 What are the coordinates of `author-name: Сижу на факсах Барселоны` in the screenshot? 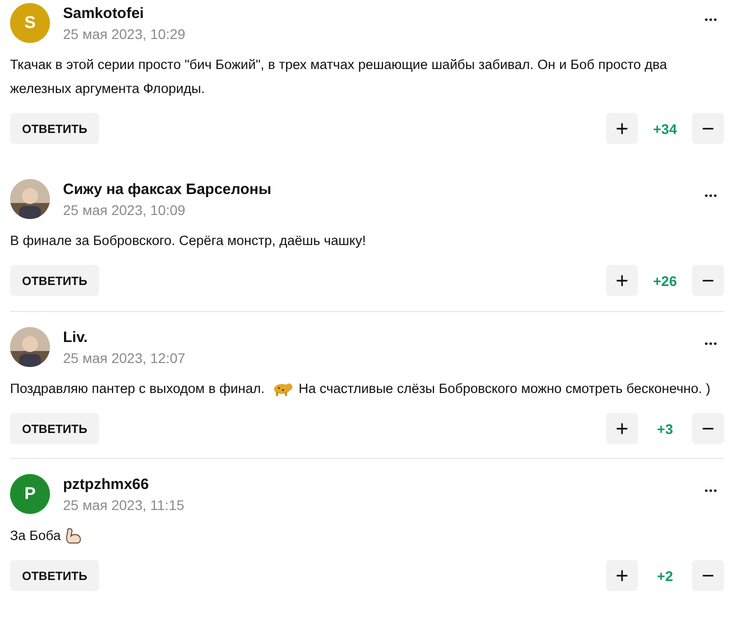 It's located at (167, 189).